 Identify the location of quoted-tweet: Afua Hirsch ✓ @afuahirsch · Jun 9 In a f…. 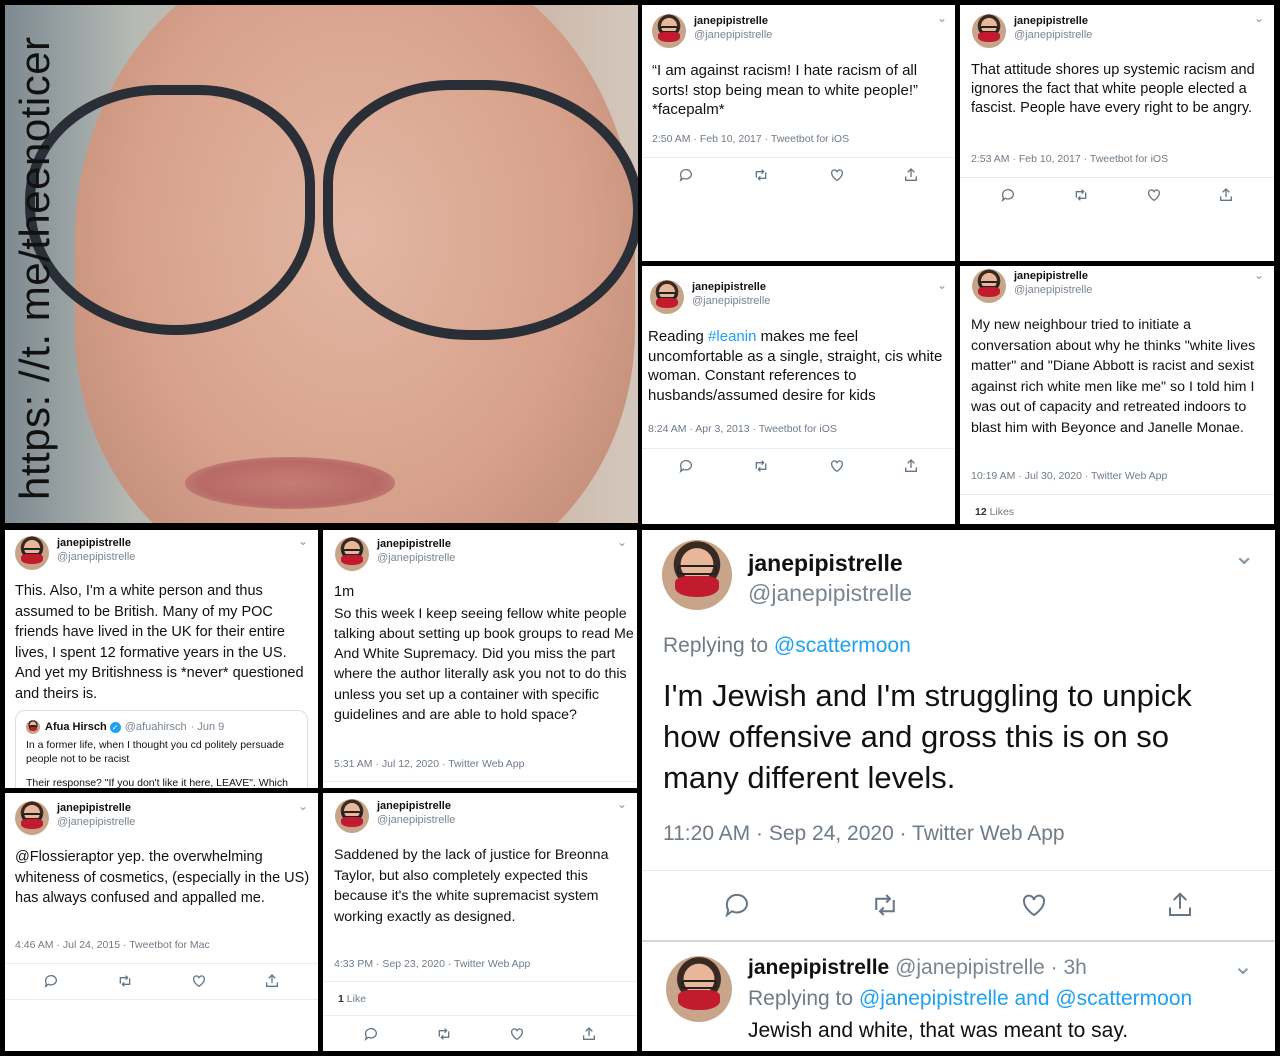
(161, 749).